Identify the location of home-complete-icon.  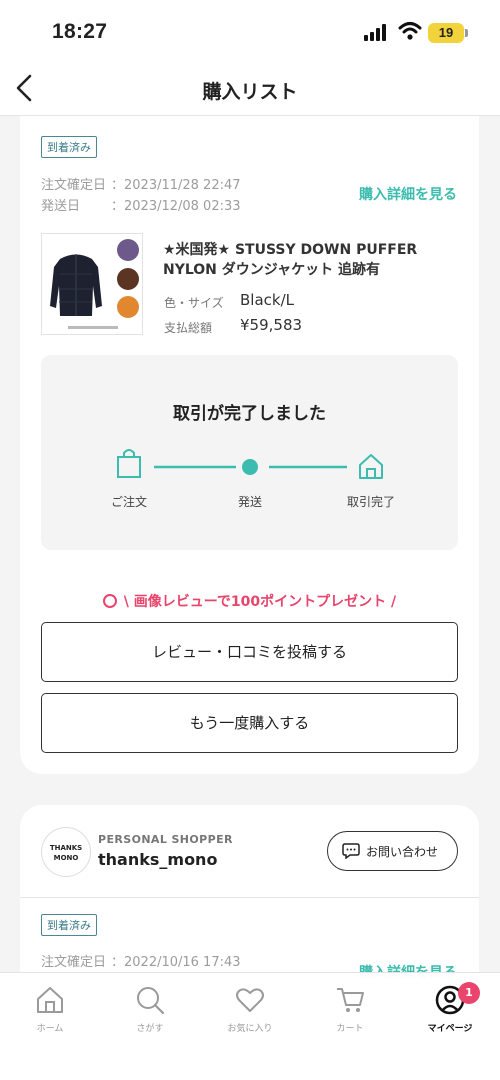
(371, 466).